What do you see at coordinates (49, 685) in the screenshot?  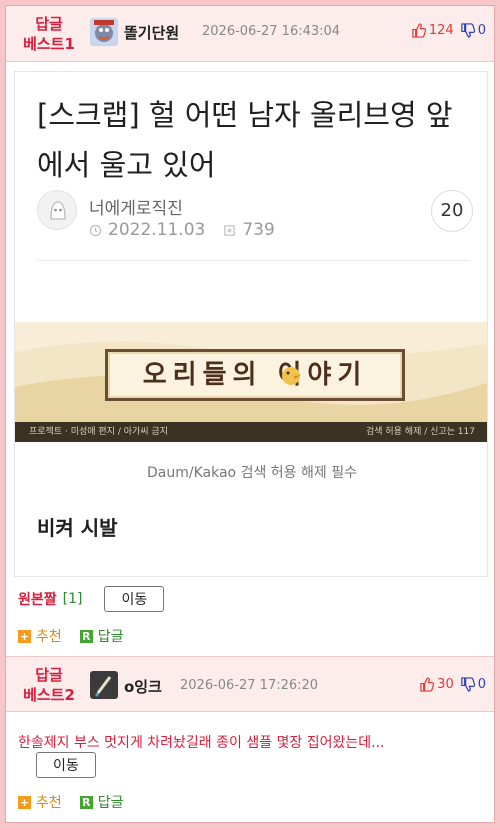 I see `best-label: 답글 베스트2` at bounding box center [49, 685].